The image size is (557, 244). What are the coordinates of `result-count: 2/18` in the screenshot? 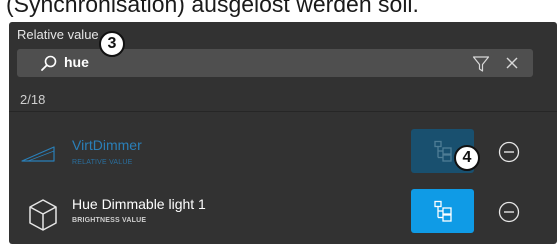 It's located at (33, 99).